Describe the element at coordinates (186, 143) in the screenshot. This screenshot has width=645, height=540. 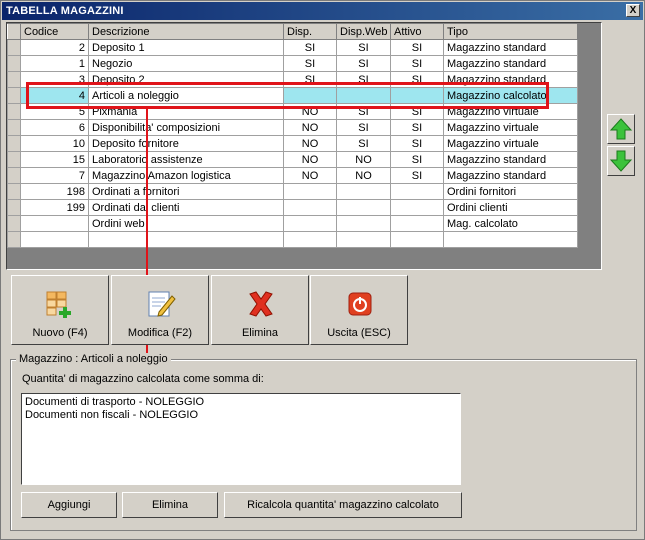
I see `table-cell: Deposito fornitore` at that location.